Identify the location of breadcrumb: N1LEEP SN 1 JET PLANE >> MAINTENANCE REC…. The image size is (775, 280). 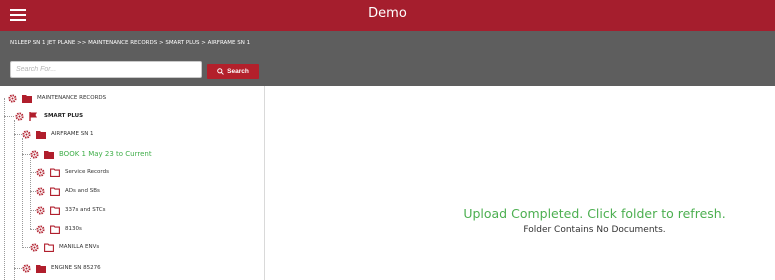
(130, 43).